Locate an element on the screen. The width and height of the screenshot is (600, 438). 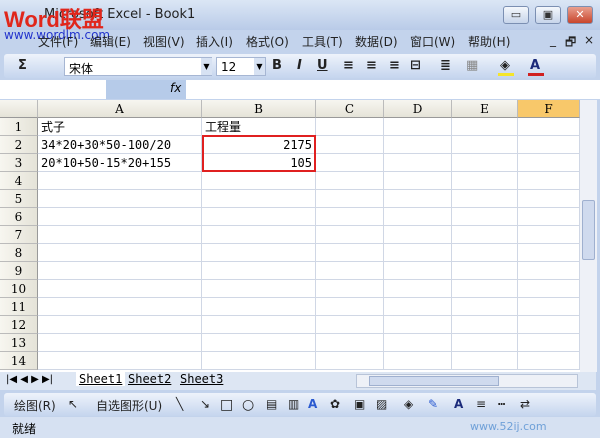
row-header: 8 is located at coordinates (19, 253).